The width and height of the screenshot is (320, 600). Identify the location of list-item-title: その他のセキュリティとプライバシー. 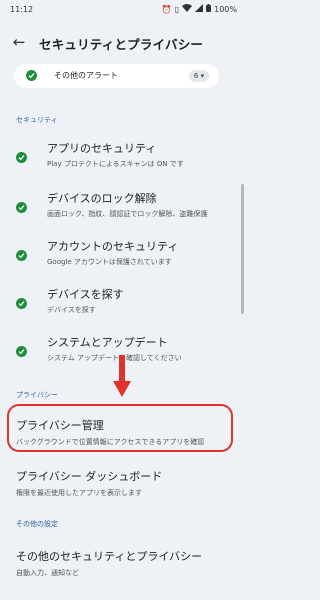
(109, 556).